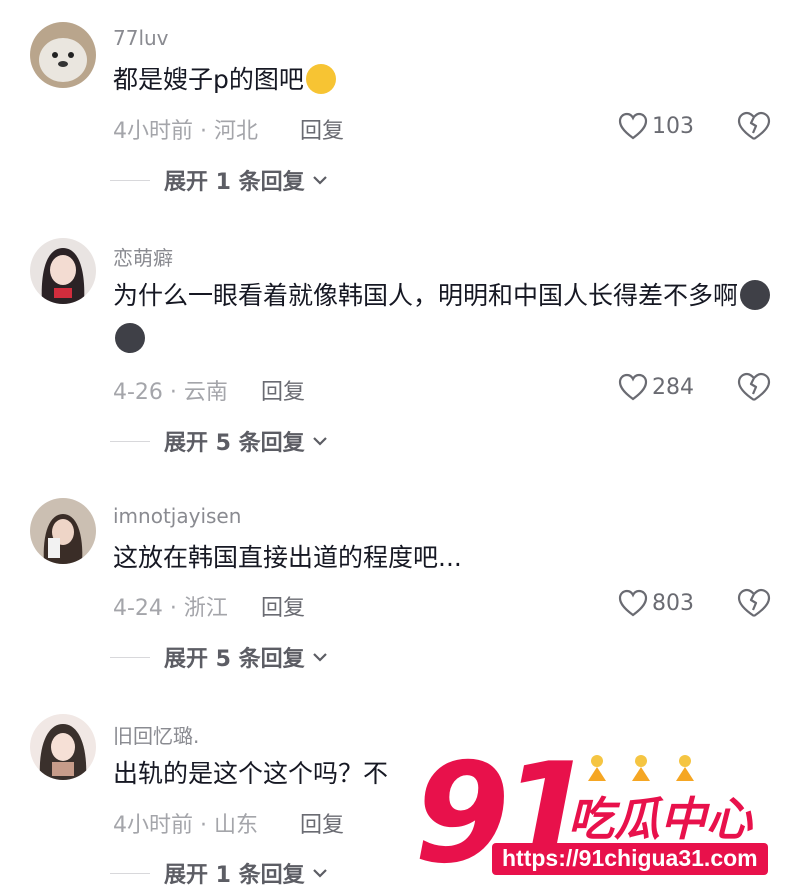 The image size is (800, 895). Describe the element at coordinates (170, 608) in the screenshot. I see `comment-meta: 4-24 · 浙江` at that location.